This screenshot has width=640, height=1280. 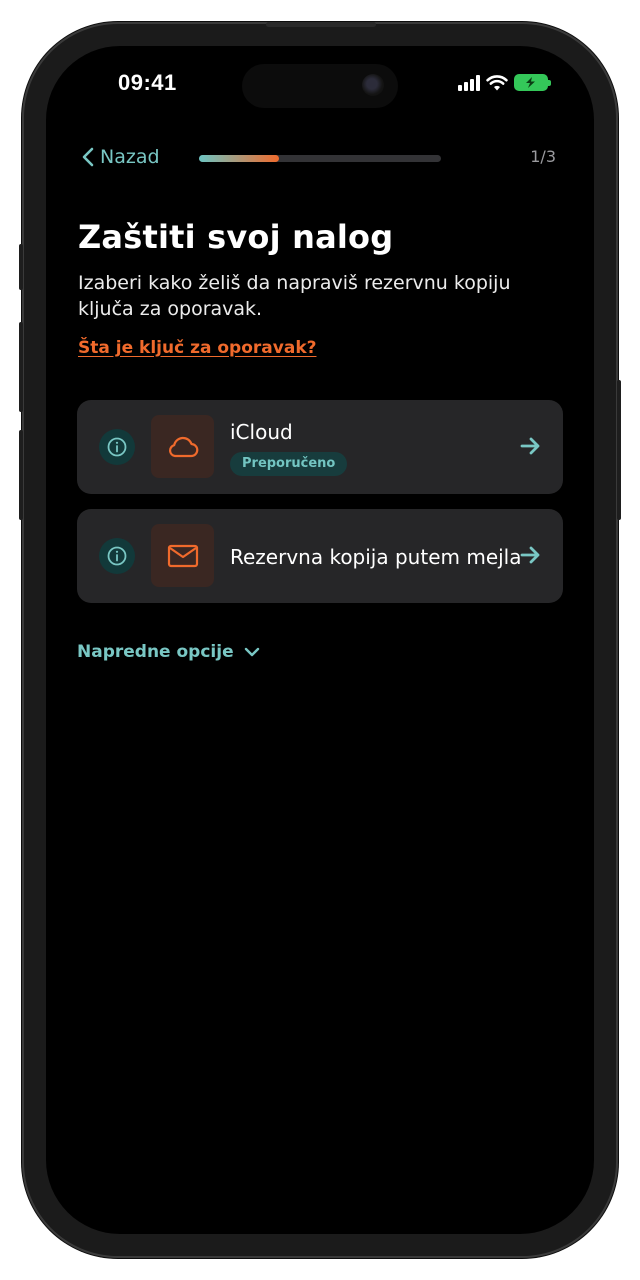 What do you see at coordinates (320, 86) in the screenshot?
I see `dynamic-island` at bounding box center [320, 86].